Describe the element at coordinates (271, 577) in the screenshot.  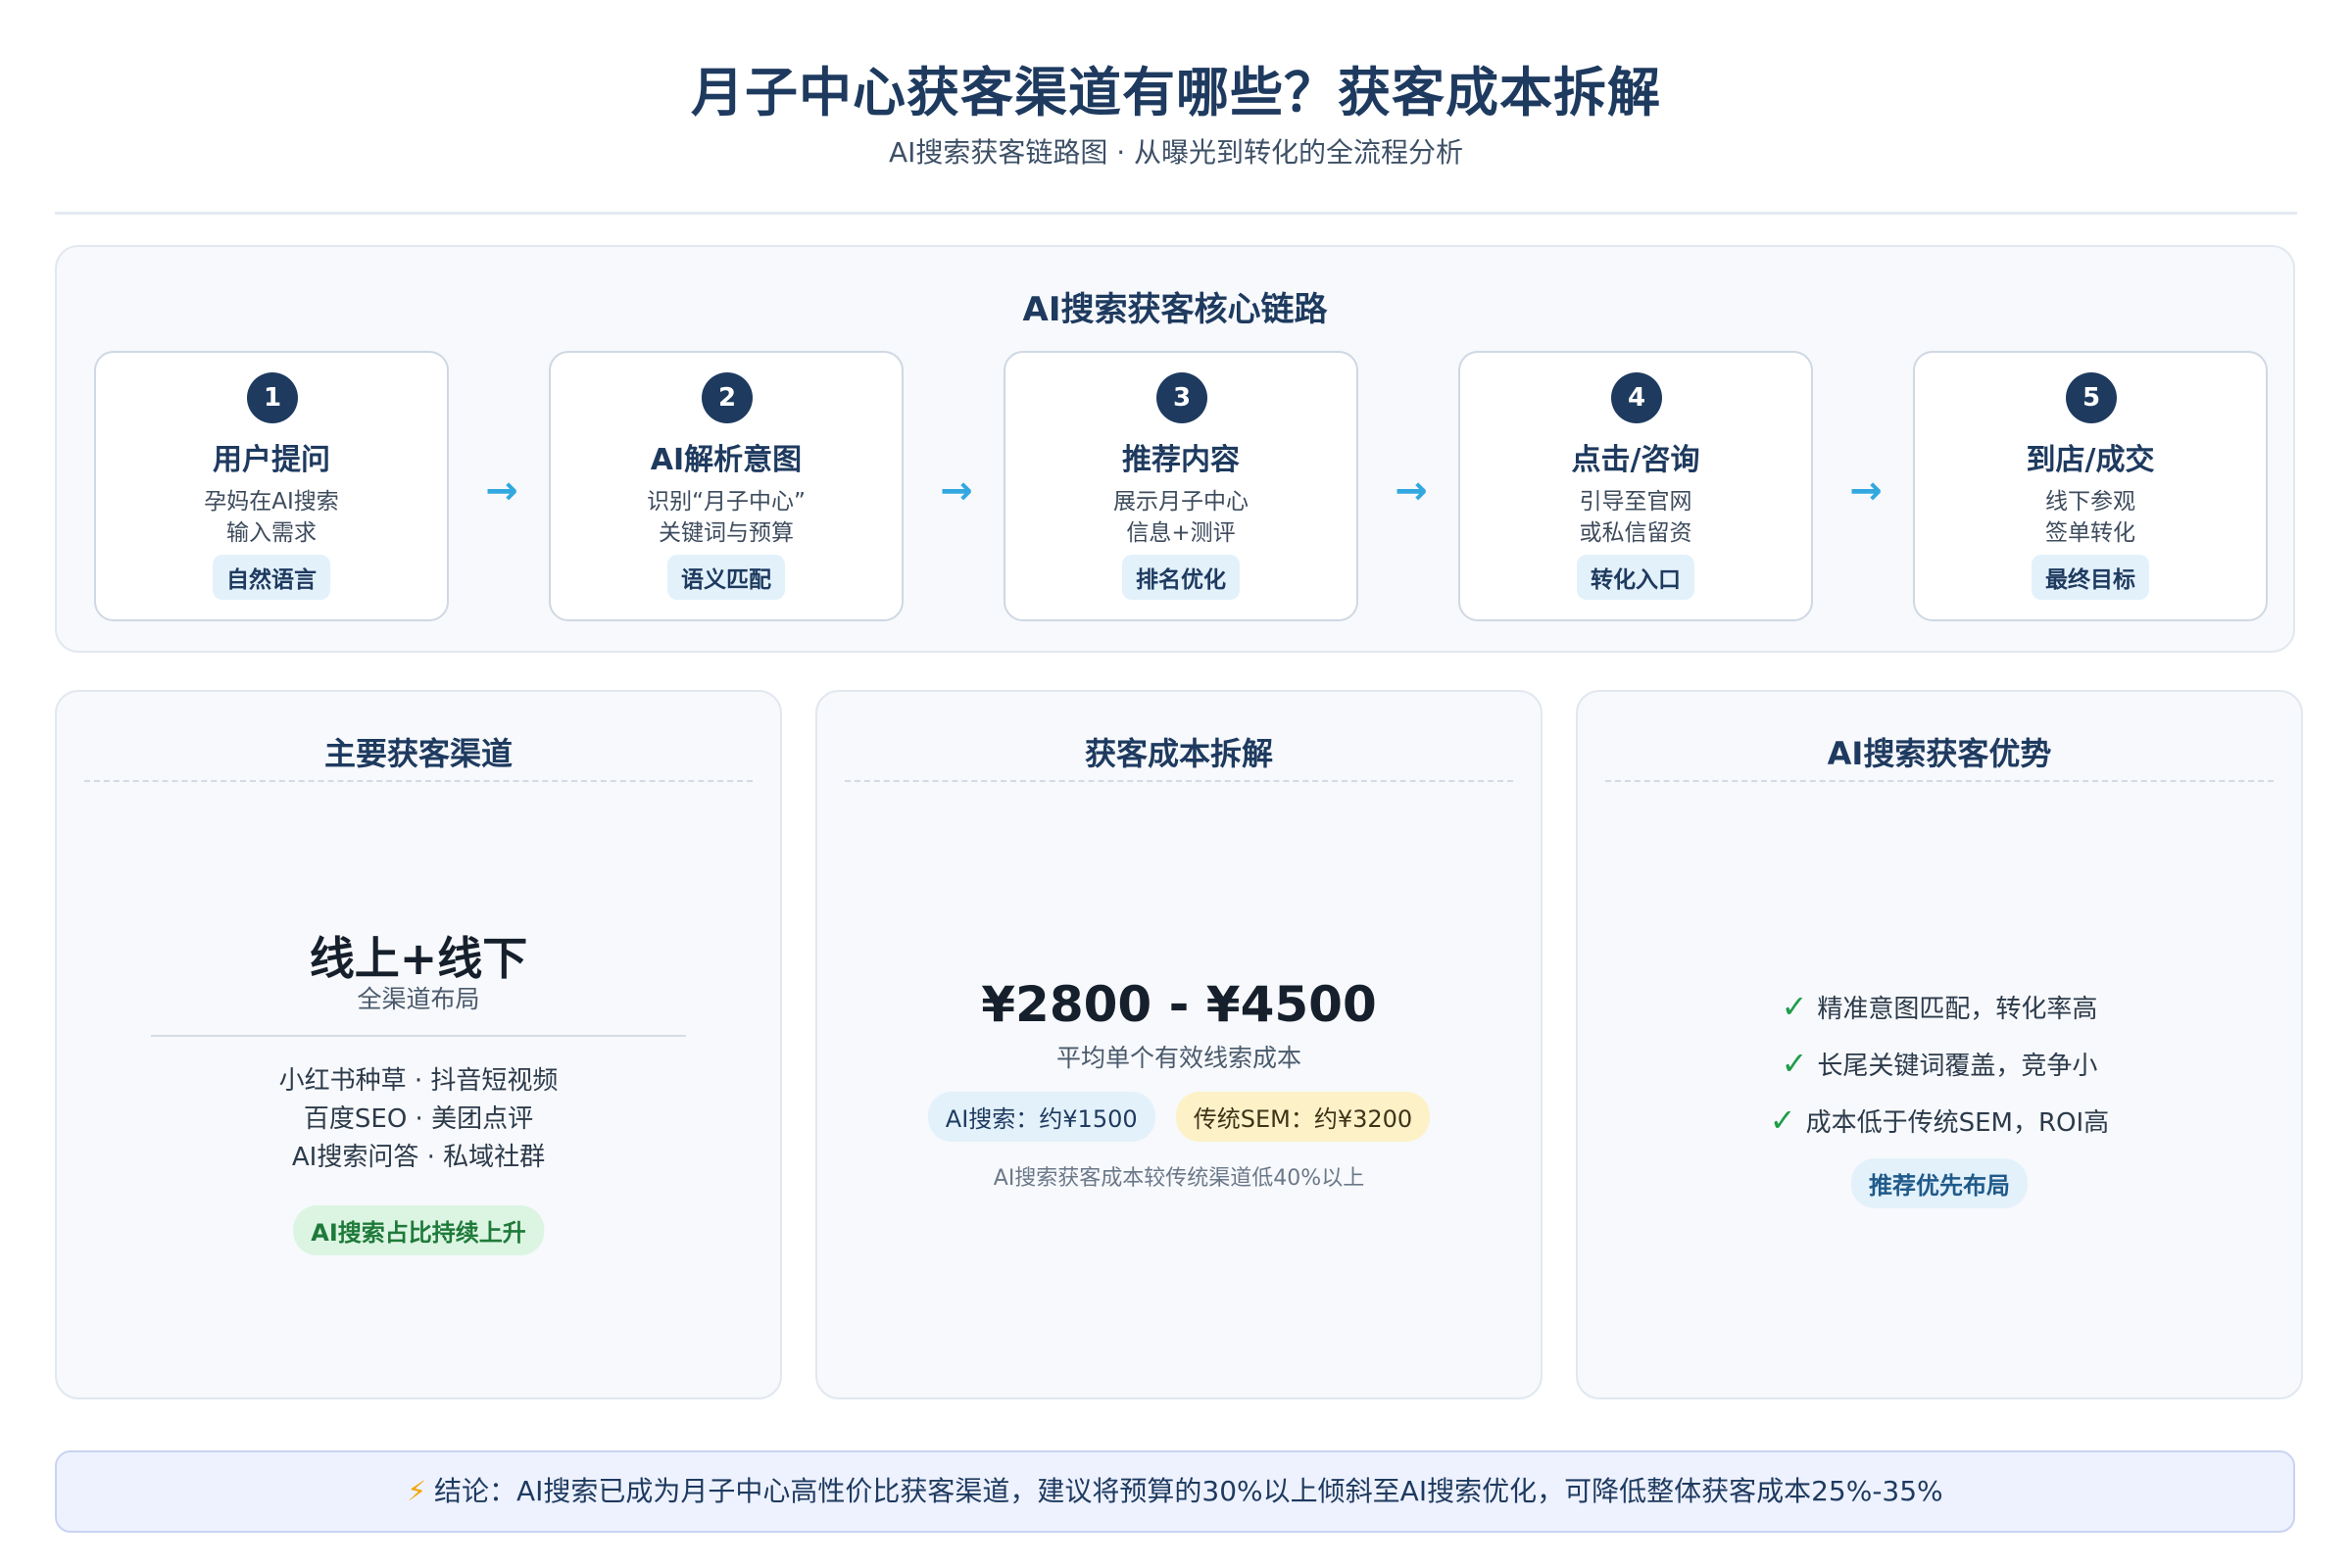
I see `step-tag: 自然语言` at that location.